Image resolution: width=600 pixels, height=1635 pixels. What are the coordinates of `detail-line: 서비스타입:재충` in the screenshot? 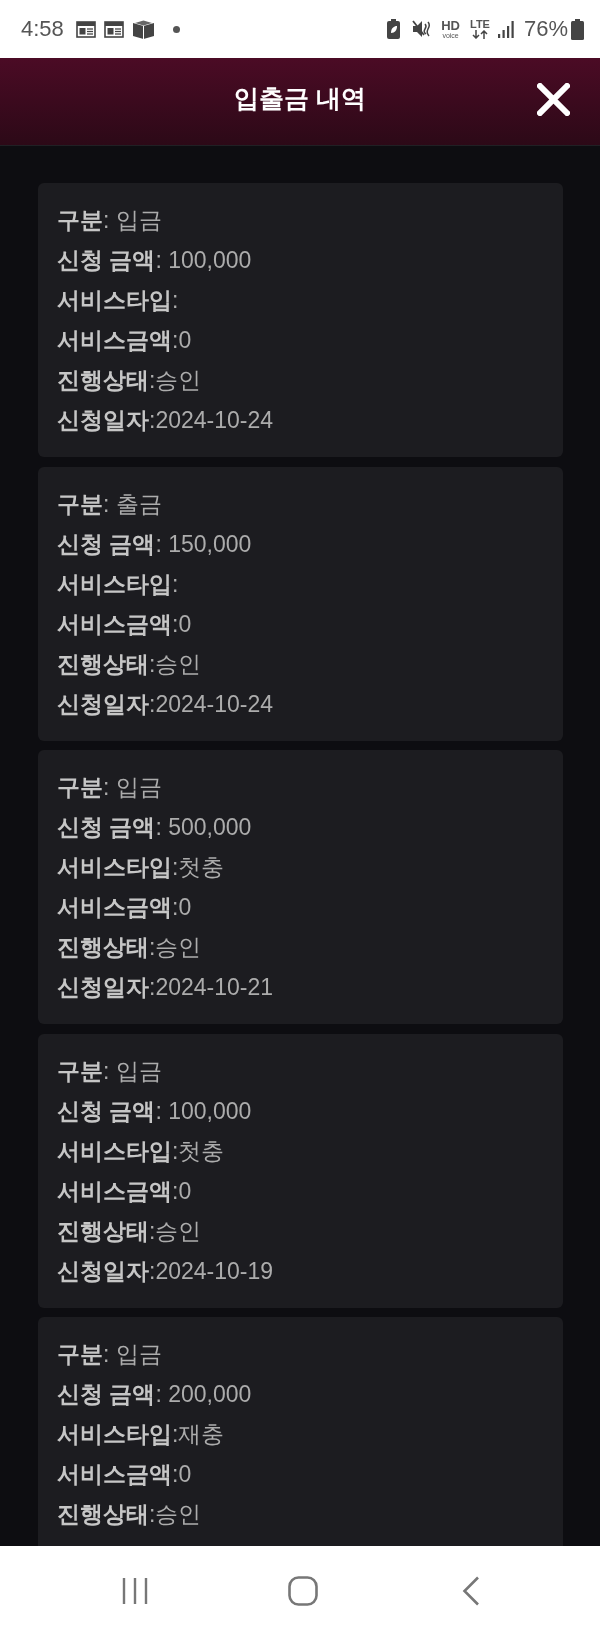 It's located at (141, 1434).